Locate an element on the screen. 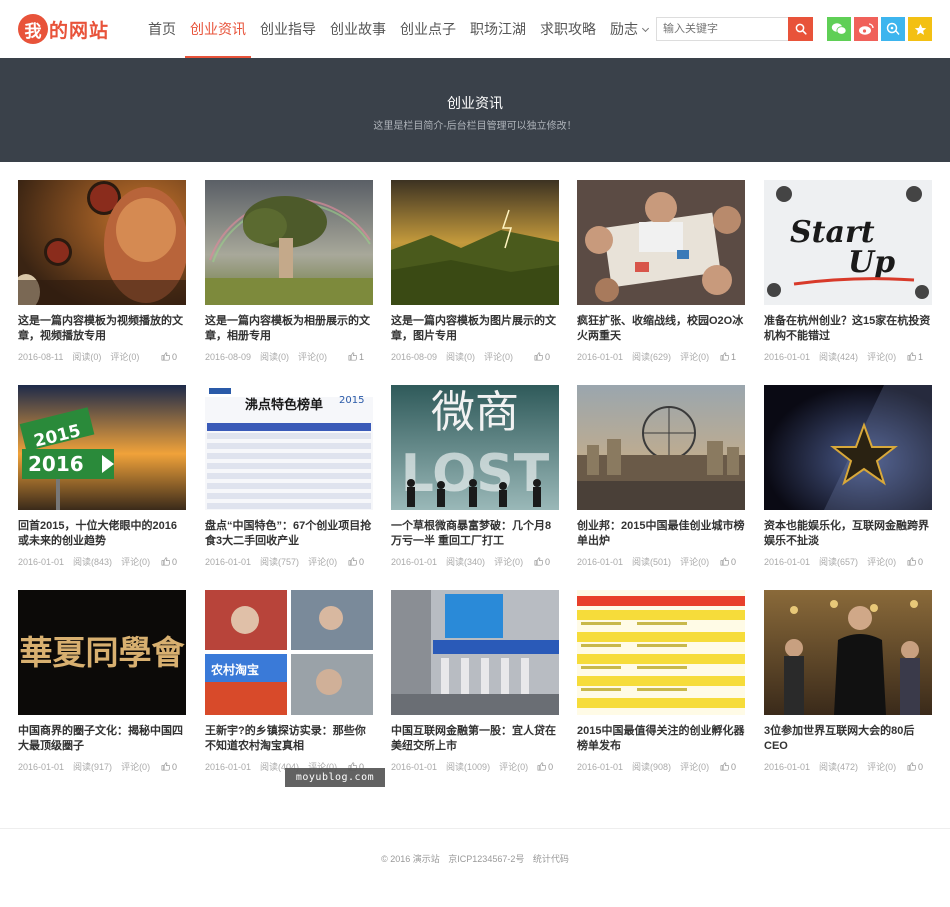 This screenshot has height=907, width=950. post-views: 阅读(629) is located at coordinates (652, 357).